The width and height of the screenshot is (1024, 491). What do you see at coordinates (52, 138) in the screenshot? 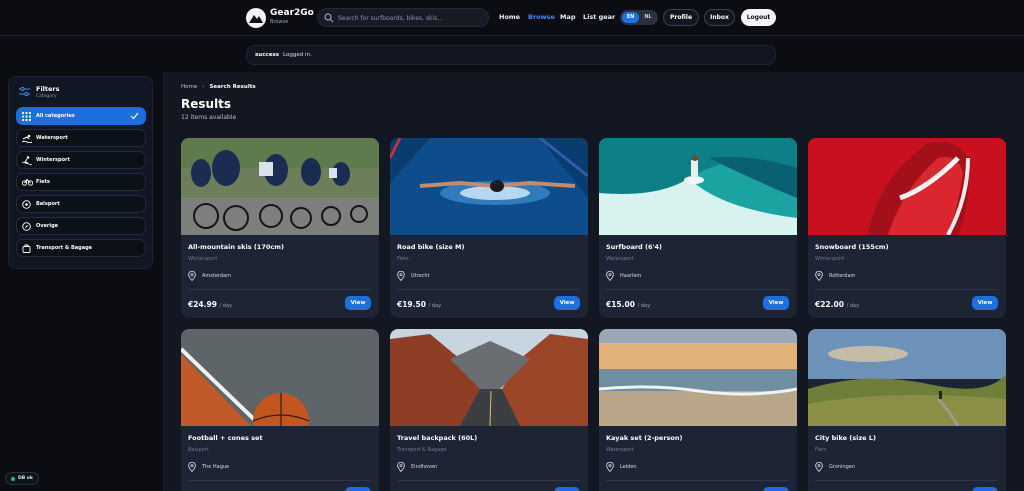
I see `category-label: Watersport` at bounding box center [52, 138].